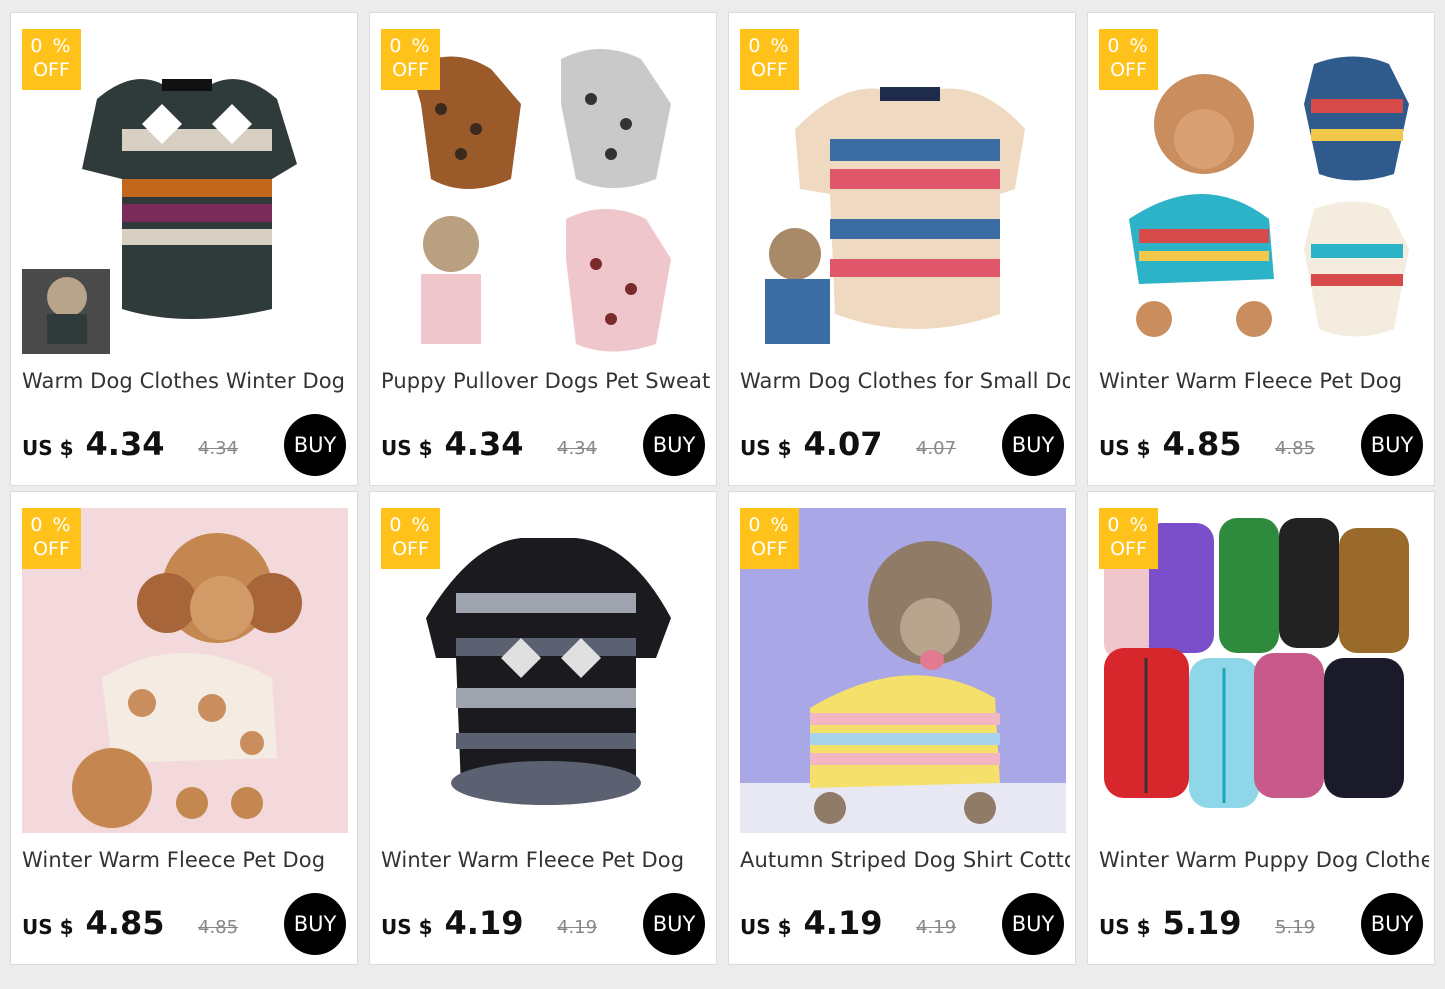 The image size is (1445, 989). What do you see at coordinates (936, 448) in the screenshot?
I see `original-price: 4.07` at bounding box center [936, 448].